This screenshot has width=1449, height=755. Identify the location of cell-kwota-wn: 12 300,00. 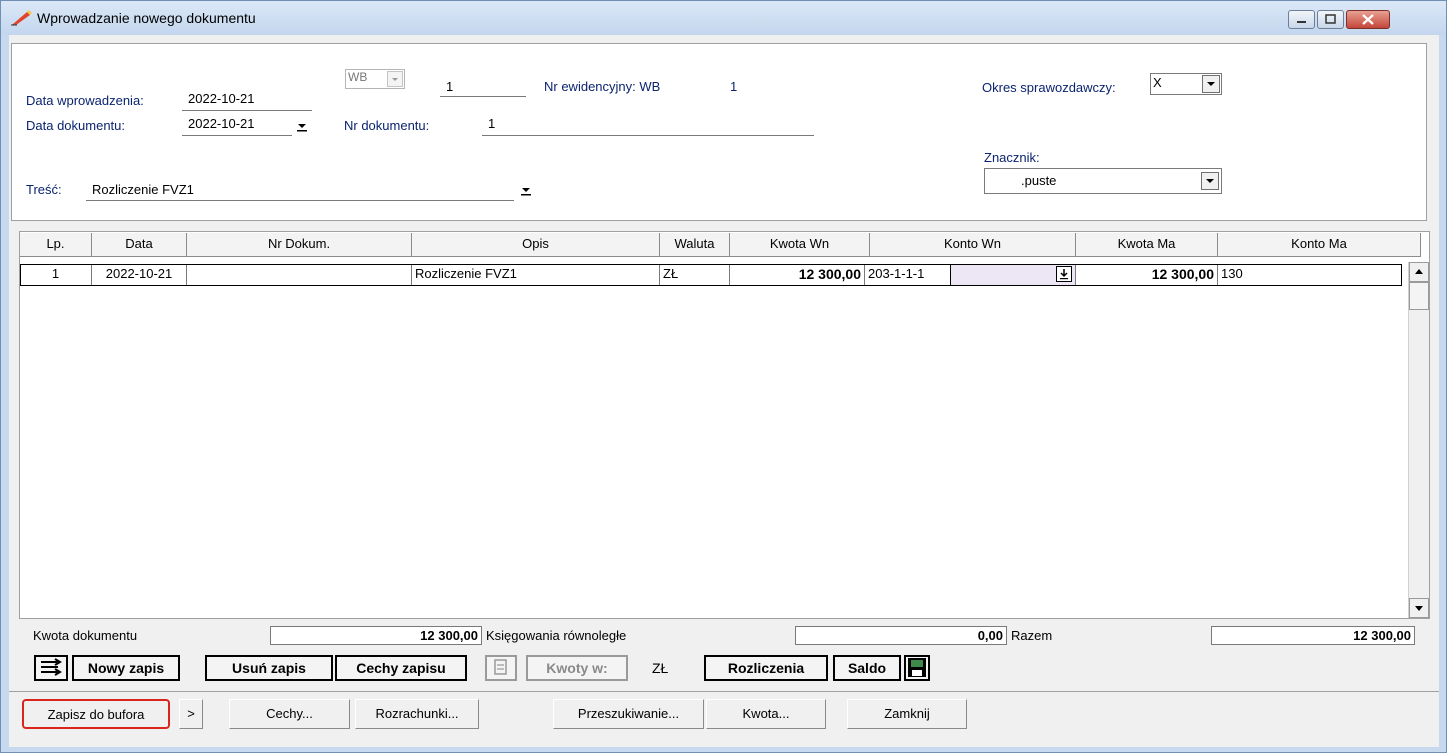
(797, 275).